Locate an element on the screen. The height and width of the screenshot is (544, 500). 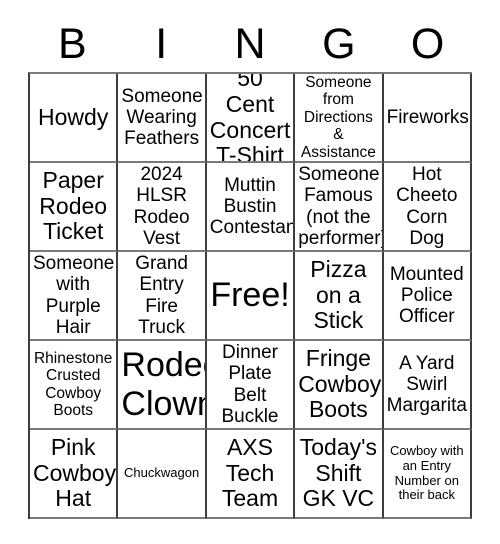
bingo-cell-label: Someone Famous (not the performer) is located at coordinates (341, 206).